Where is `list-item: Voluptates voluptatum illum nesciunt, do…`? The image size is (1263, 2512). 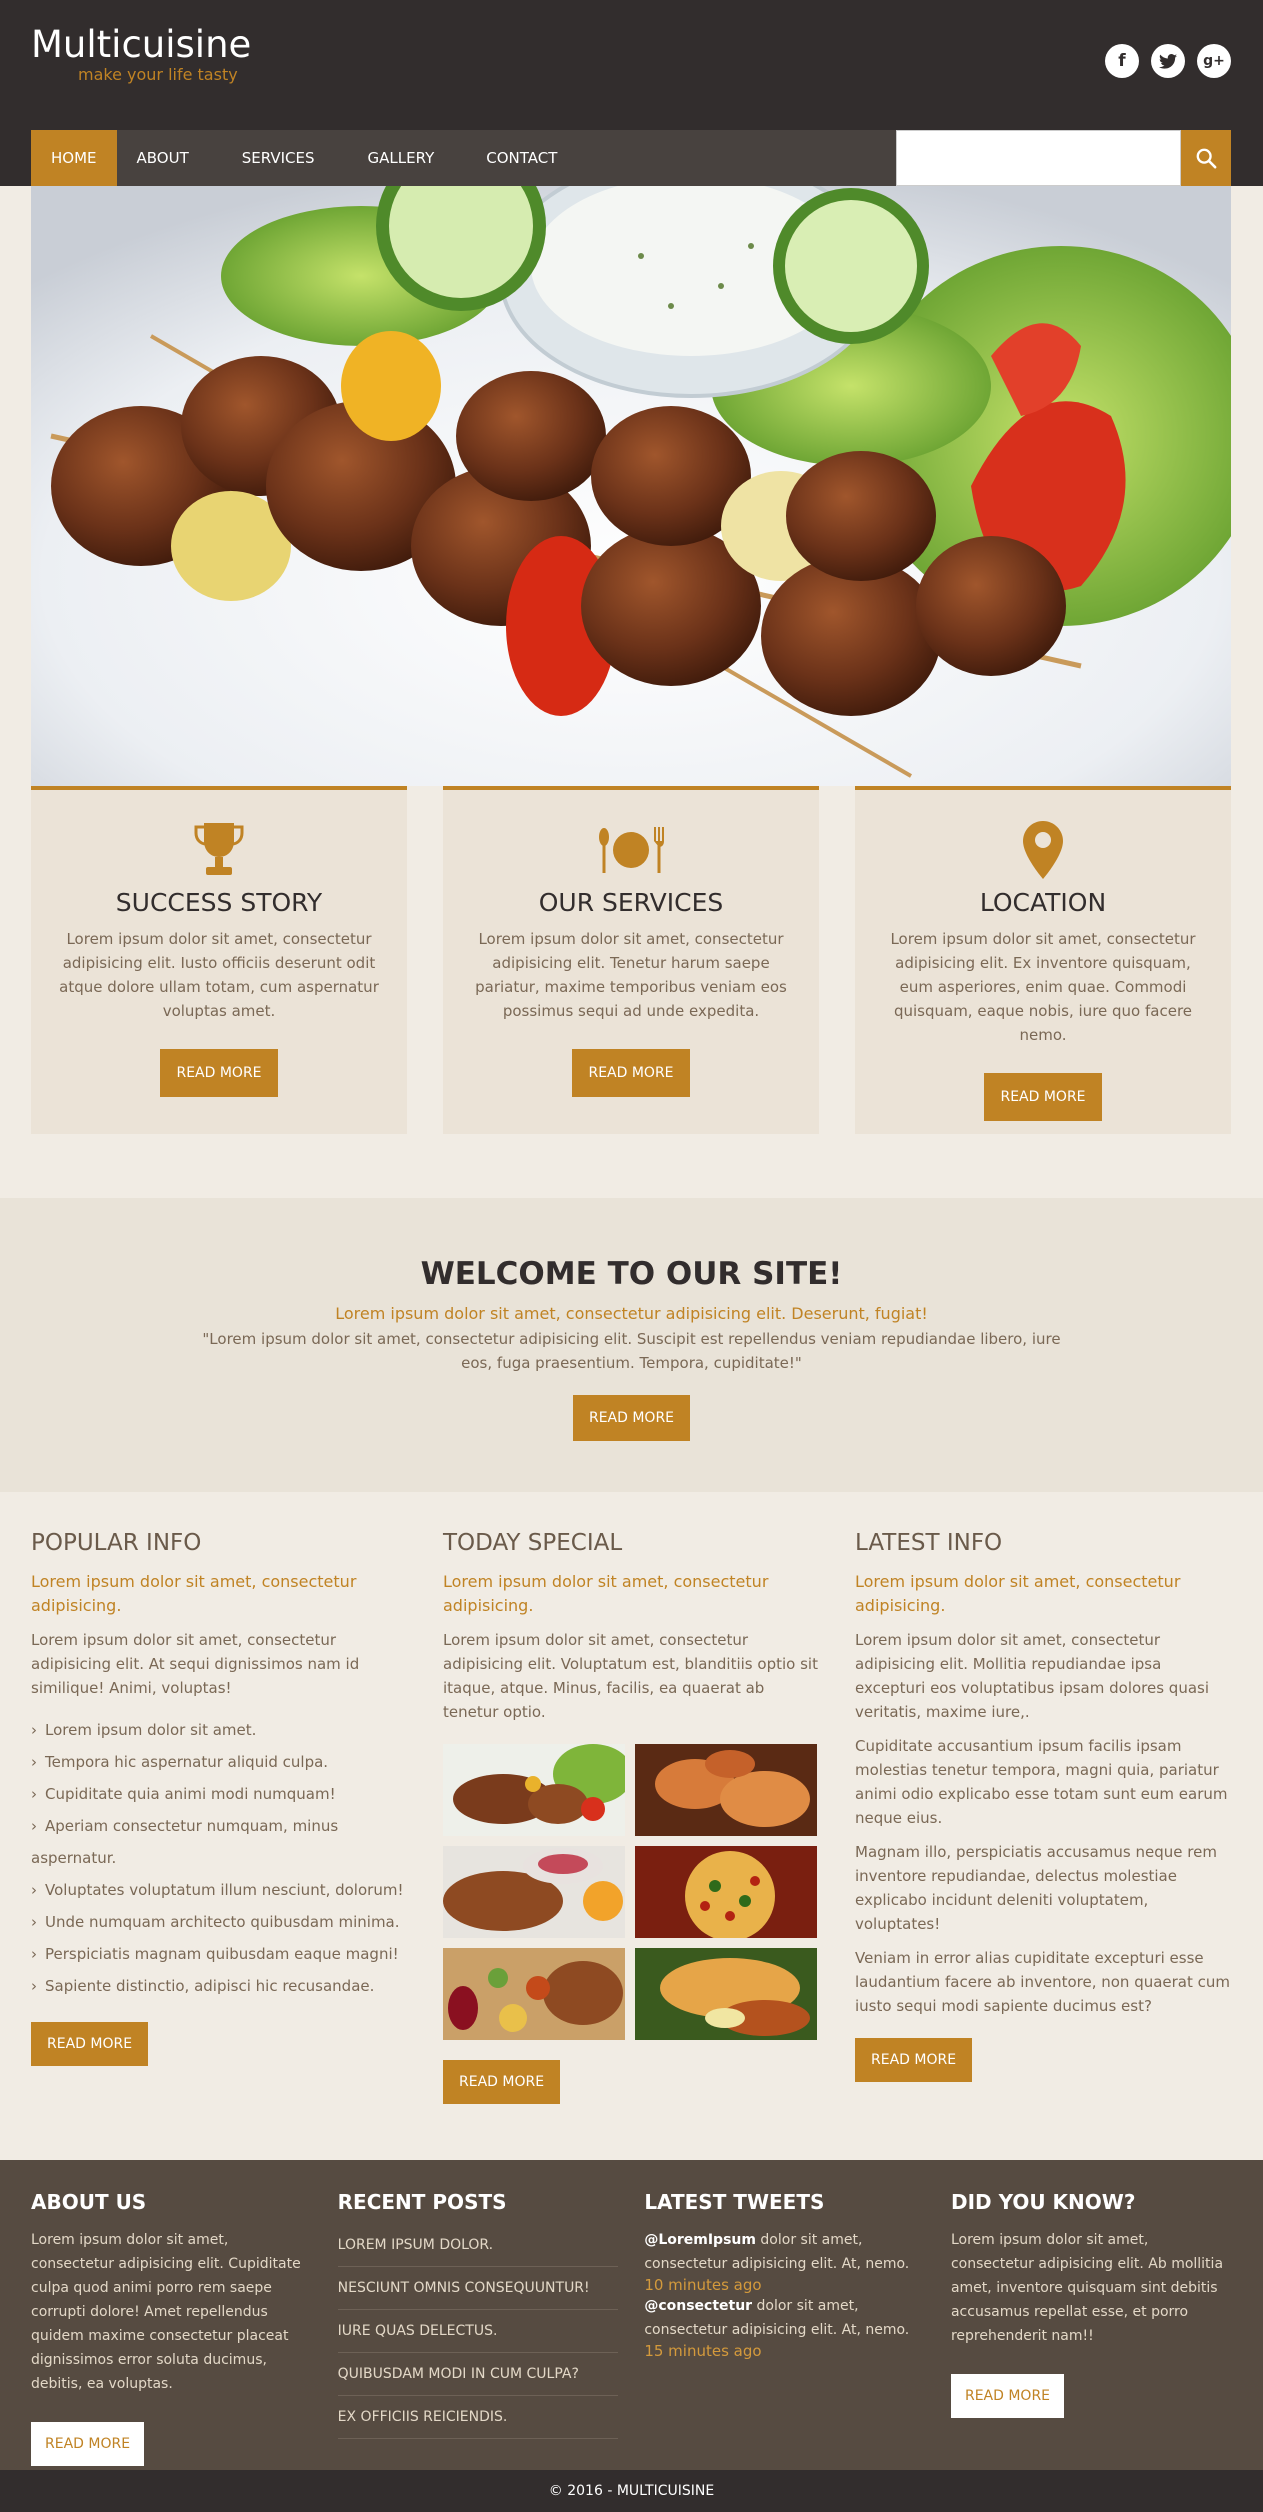 list-item: Voluptates voluptatum illum nesciunt, do… is located at coordinates (219, 1890).